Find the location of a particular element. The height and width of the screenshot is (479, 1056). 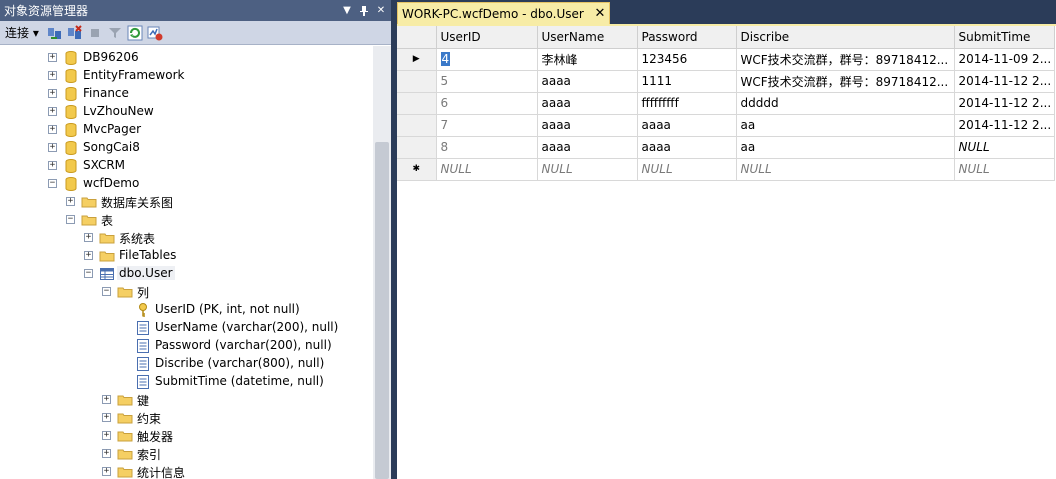

tree-scrollbar is located at coordinates (382, 262).